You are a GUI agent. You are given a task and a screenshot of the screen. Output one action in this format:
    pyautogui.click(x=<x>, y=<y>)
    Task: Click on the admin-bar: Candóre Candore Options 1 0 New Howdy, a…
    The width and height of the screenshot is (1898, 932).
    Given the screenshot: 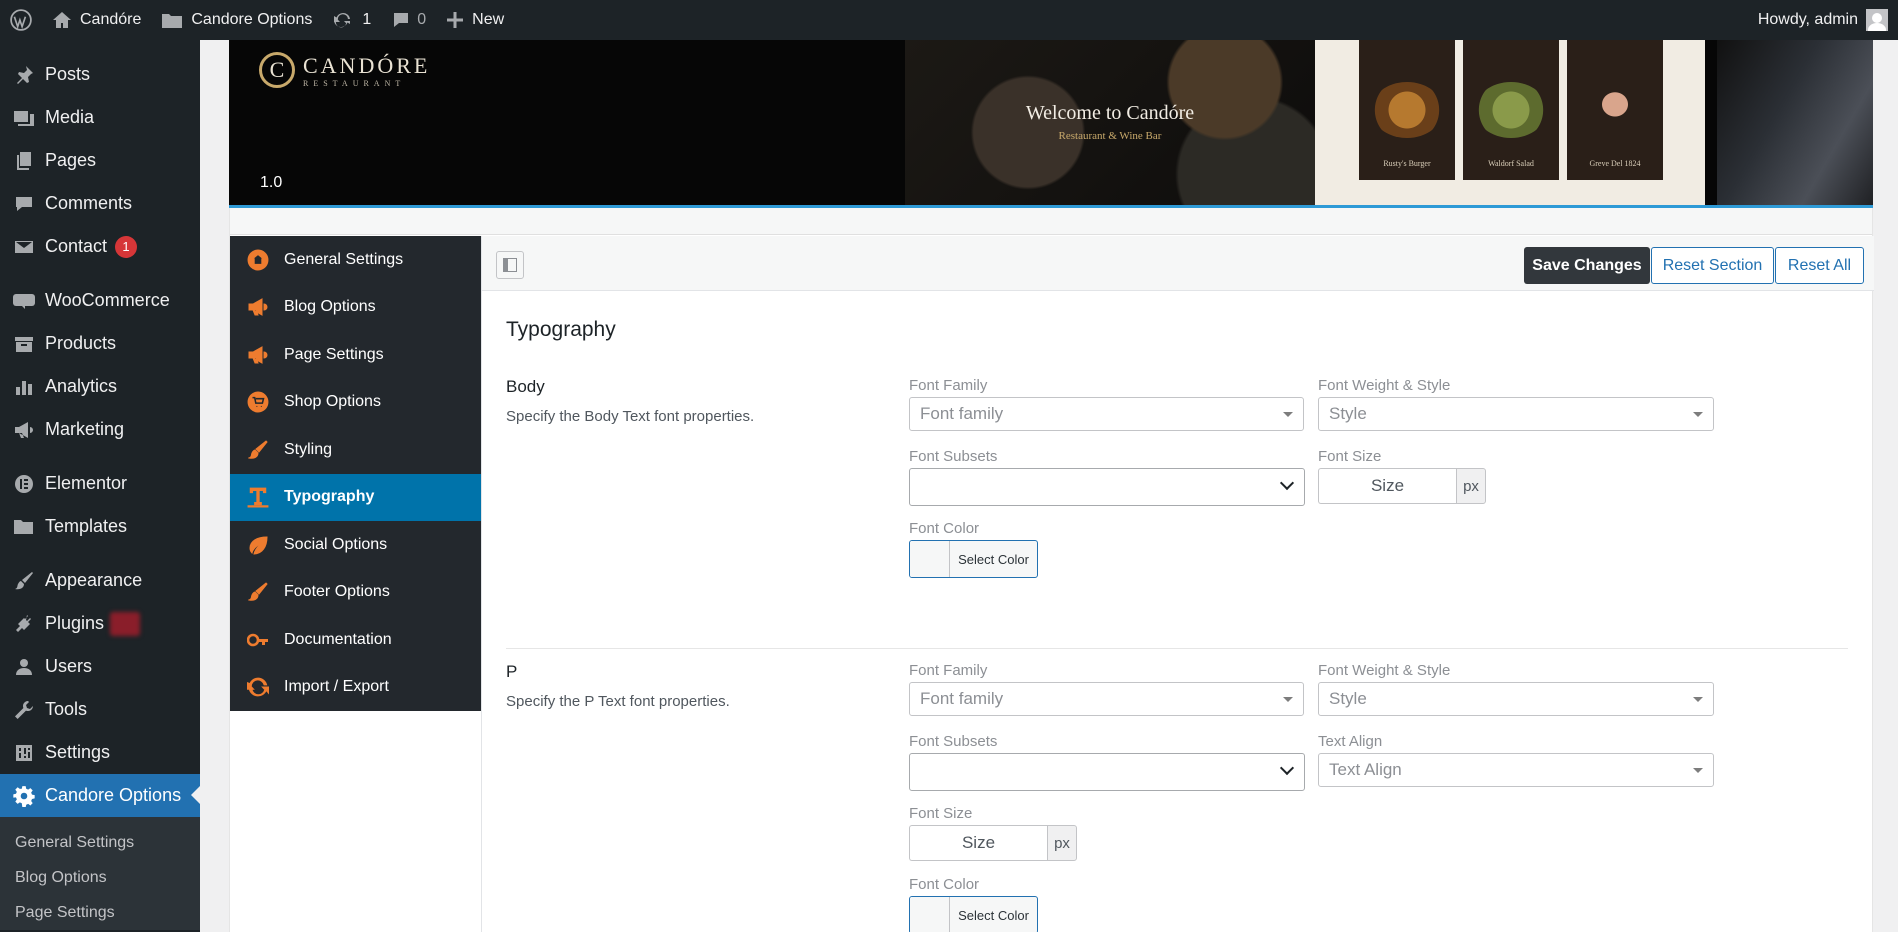 What is the action you would take?
    pyautogui.click(x=949, y=20)
    